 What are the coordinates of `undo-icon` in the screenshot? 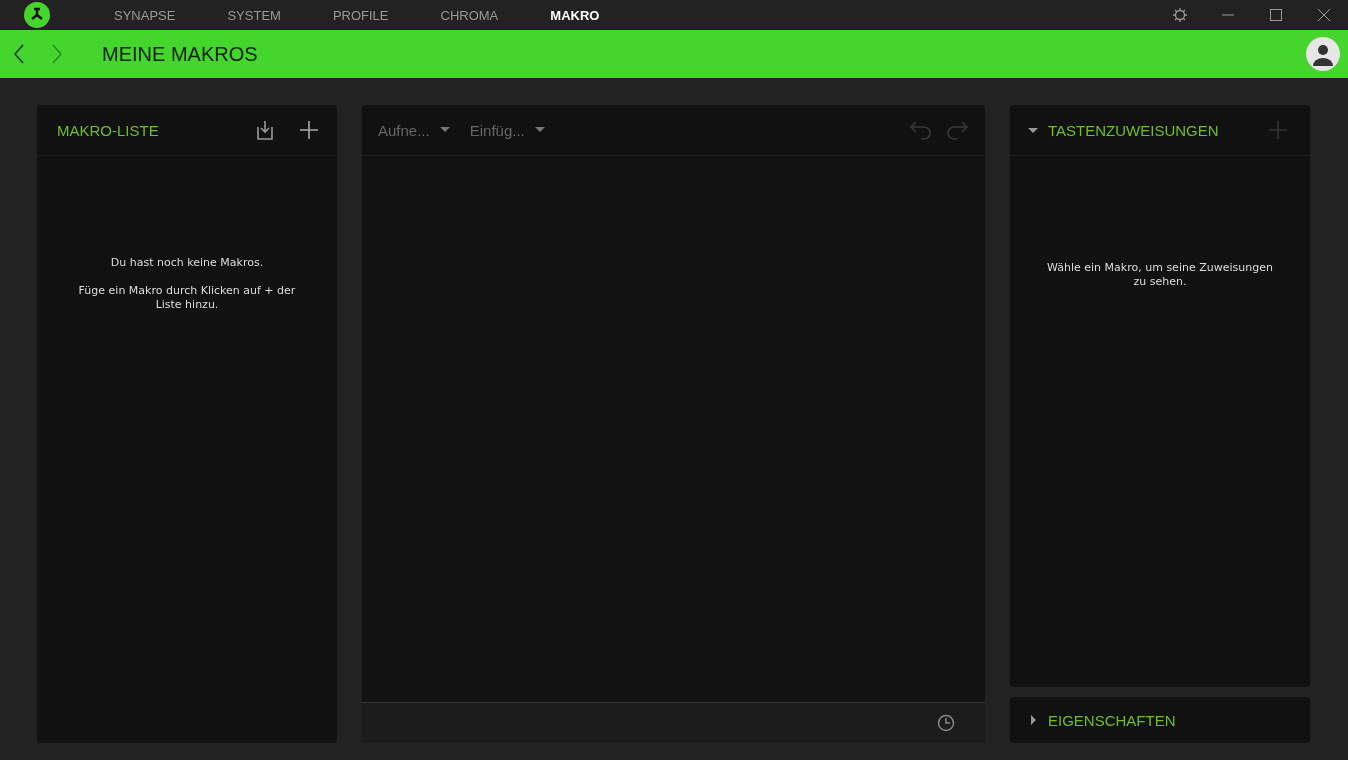 It's located at (921, 130).